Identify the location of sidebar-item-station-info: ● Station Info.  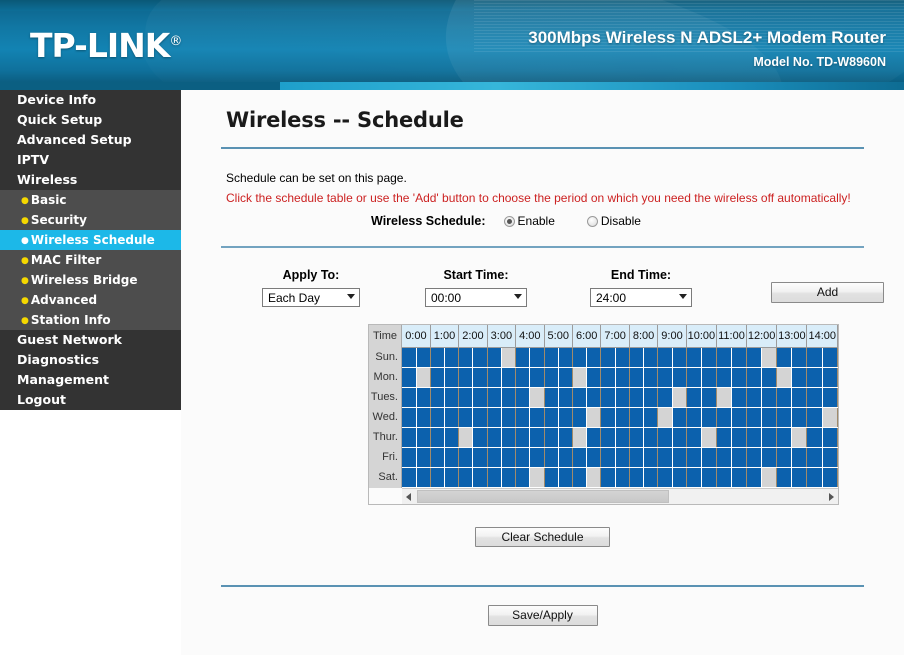
(90, 320).